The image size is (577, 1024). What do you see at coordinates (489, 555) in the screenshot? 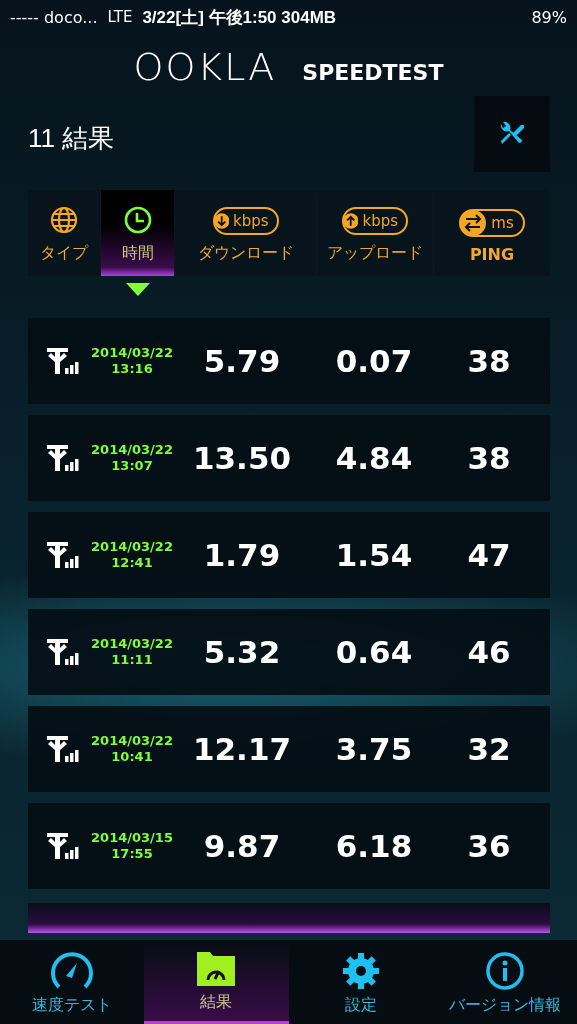
I see `ping-value: 47` at bounding box center [489, 555].